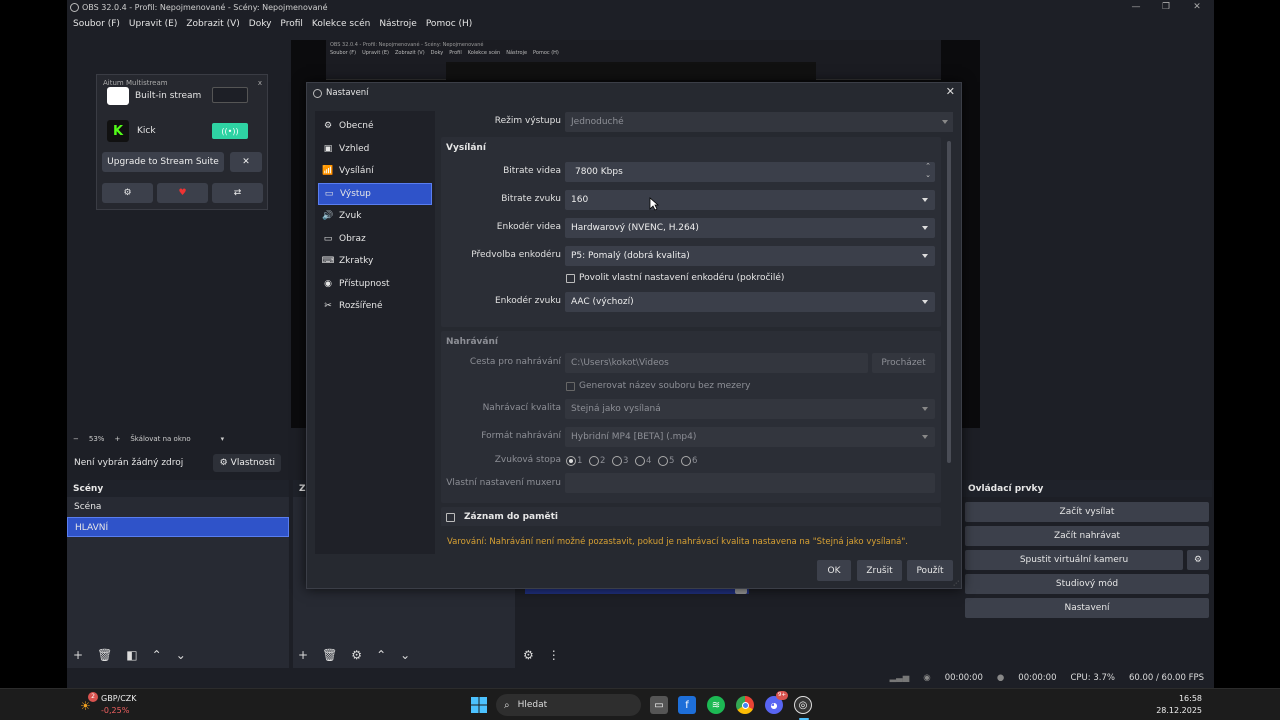 Image resolution: width=1280 pixels, height=720 pixels. What do you see at coordinates (375, 149) in the screenshot?
I see `nav-item-appearance: ▣ Vzhled` at bounding box center [375, 149].